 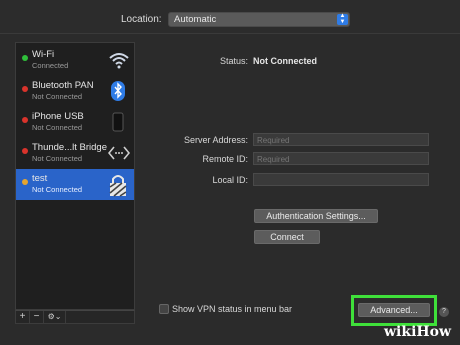 What do you see at coordinates (342, 19) in the screenshot?
I see `chevron-updown-icon: ▲ ▼` at bounding box center [342, 19].